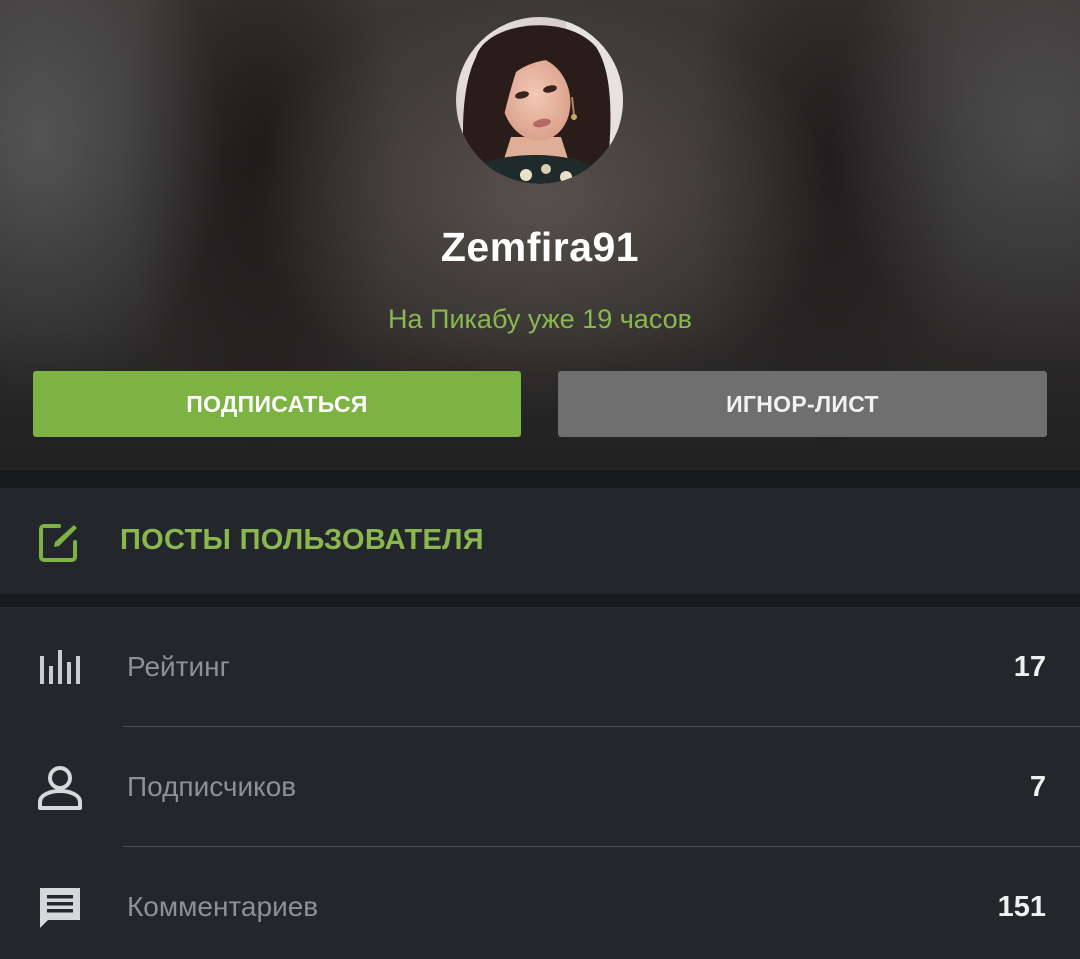  What do you see at coordinates (1029, 667) in the screenshot?
I see `stat-rating-value: 17` at bounding box center [1029, 667].